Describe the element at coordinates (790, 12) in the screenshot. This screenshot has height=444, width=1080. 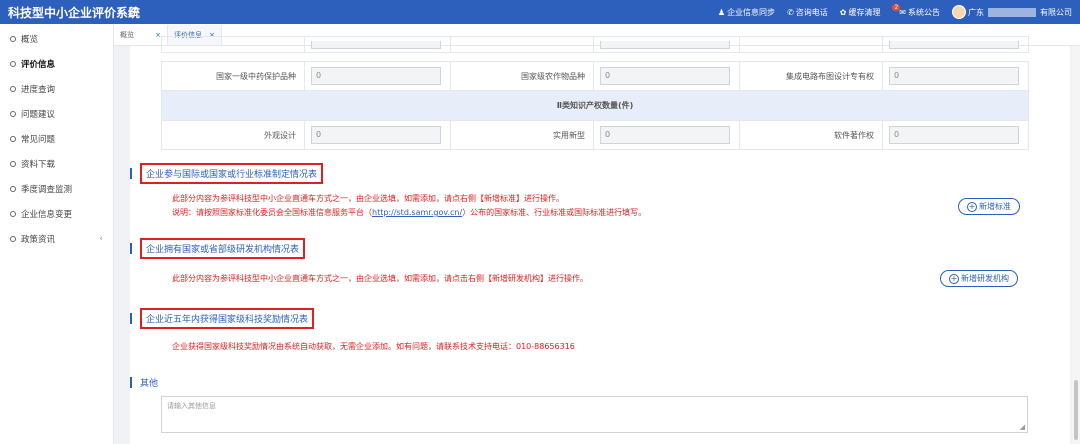
I see `phone-icon: ✆` at that location.